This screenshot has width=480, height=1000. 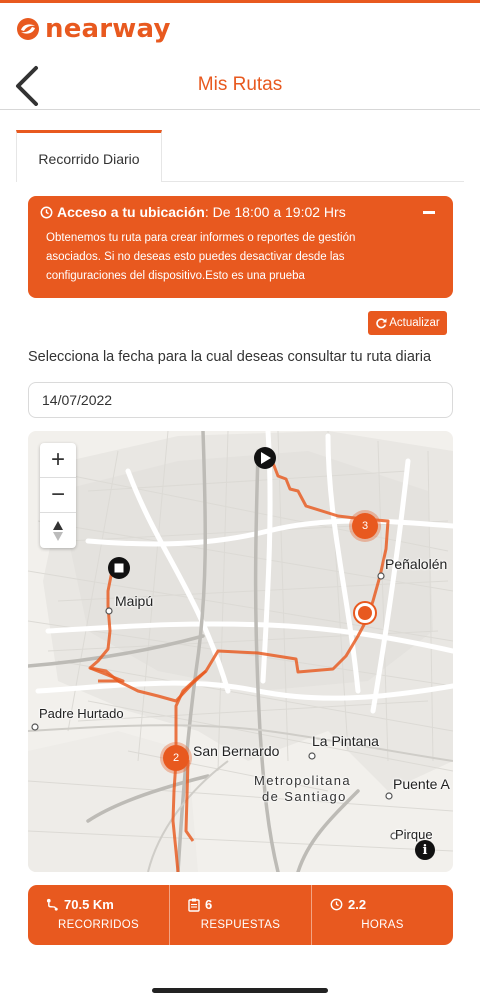 I want to click on compass-button, so click(x=58, y=530).